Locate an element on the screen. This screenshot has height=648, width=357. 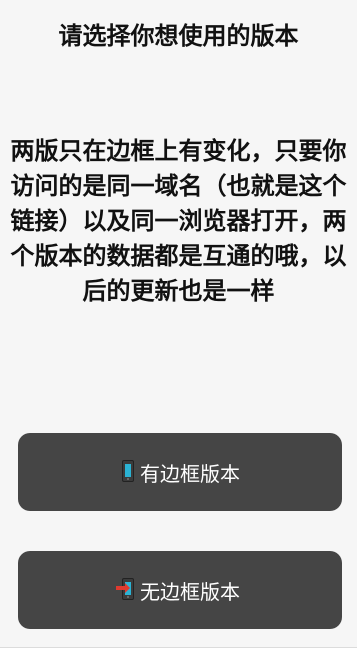
borderless-version-label: 无边框版本 is located at coordinates (190, 591).